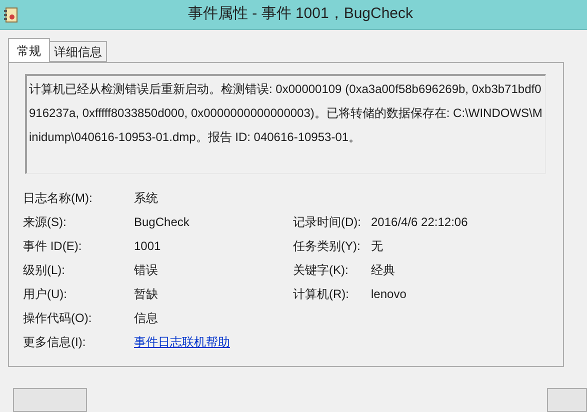  Describe the element at coordinates (383, 270) in the screenshot. I see `field-value: 经典` at that location.